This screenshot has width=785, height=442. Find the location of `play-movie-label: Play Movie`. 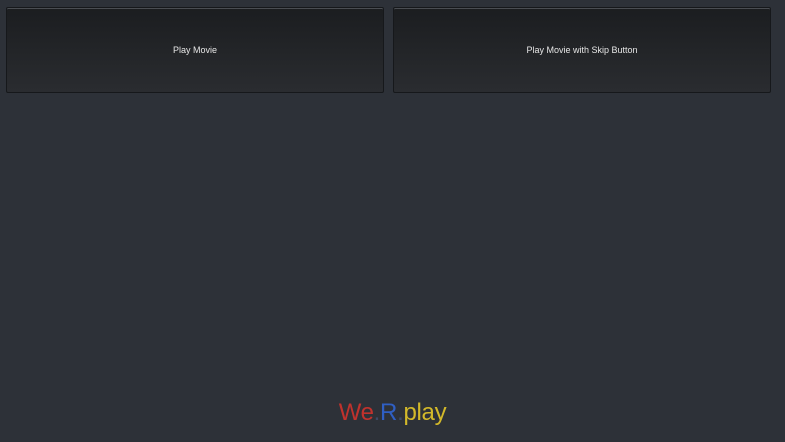

play-movie-label: Play Movie is located at coordinates (194, 50).